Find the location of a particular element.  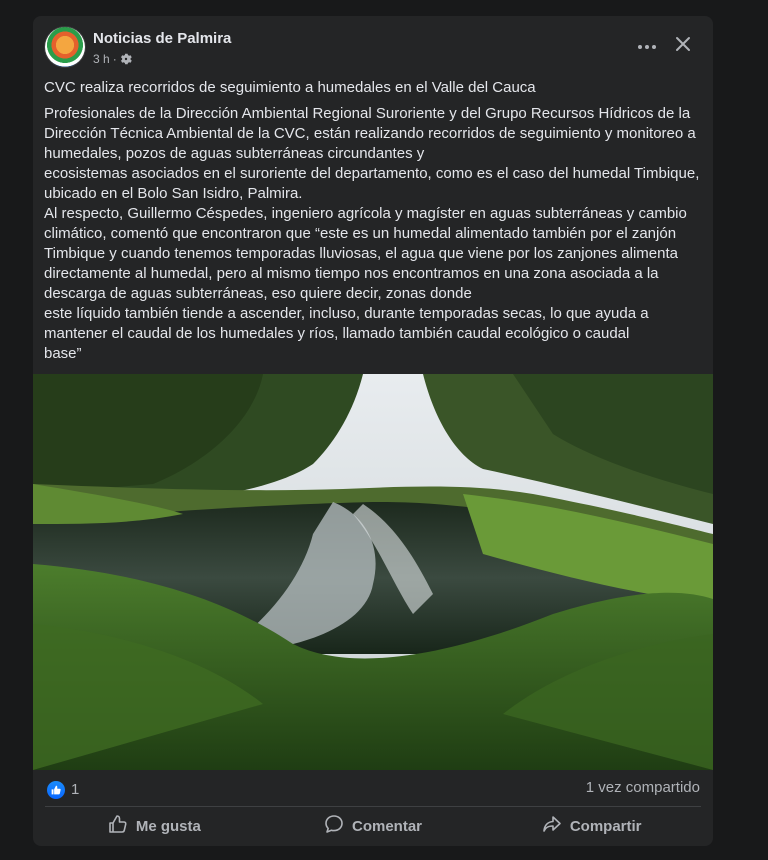

like-label: Me gusta is located at coordinates (168, 826).